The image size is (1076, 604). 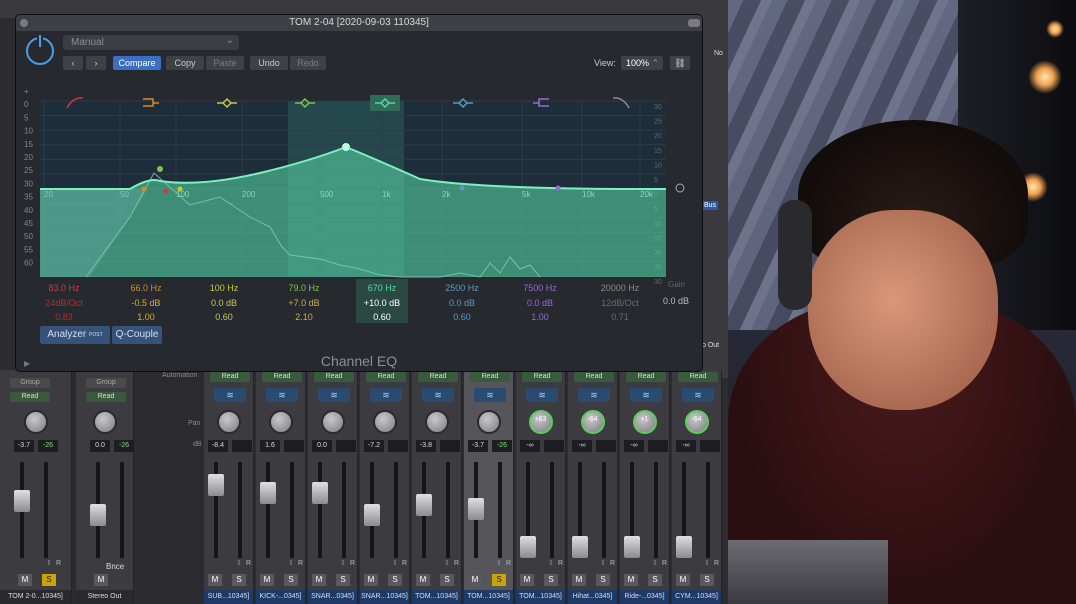 I want to click on band-freq-value: 66.0 Hz, so click(x=146, y=288).